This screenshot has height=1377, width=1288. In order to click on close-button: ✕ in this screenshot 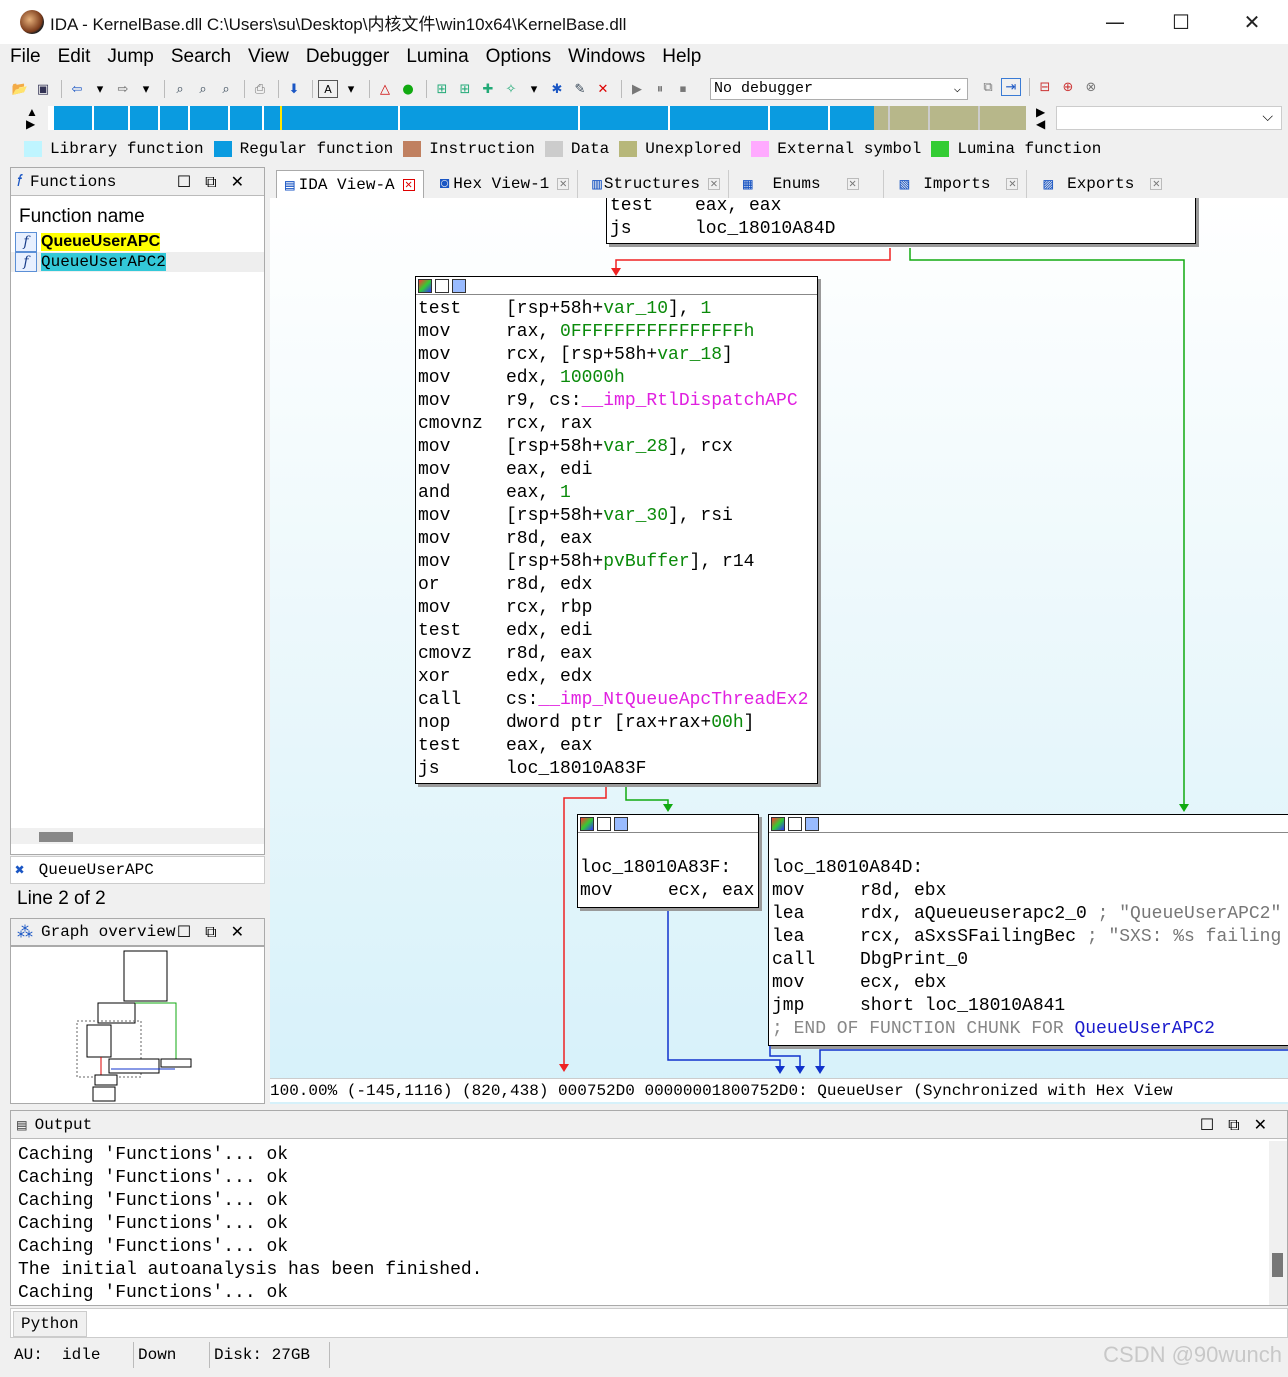, I will do `click(1252, 22)`.